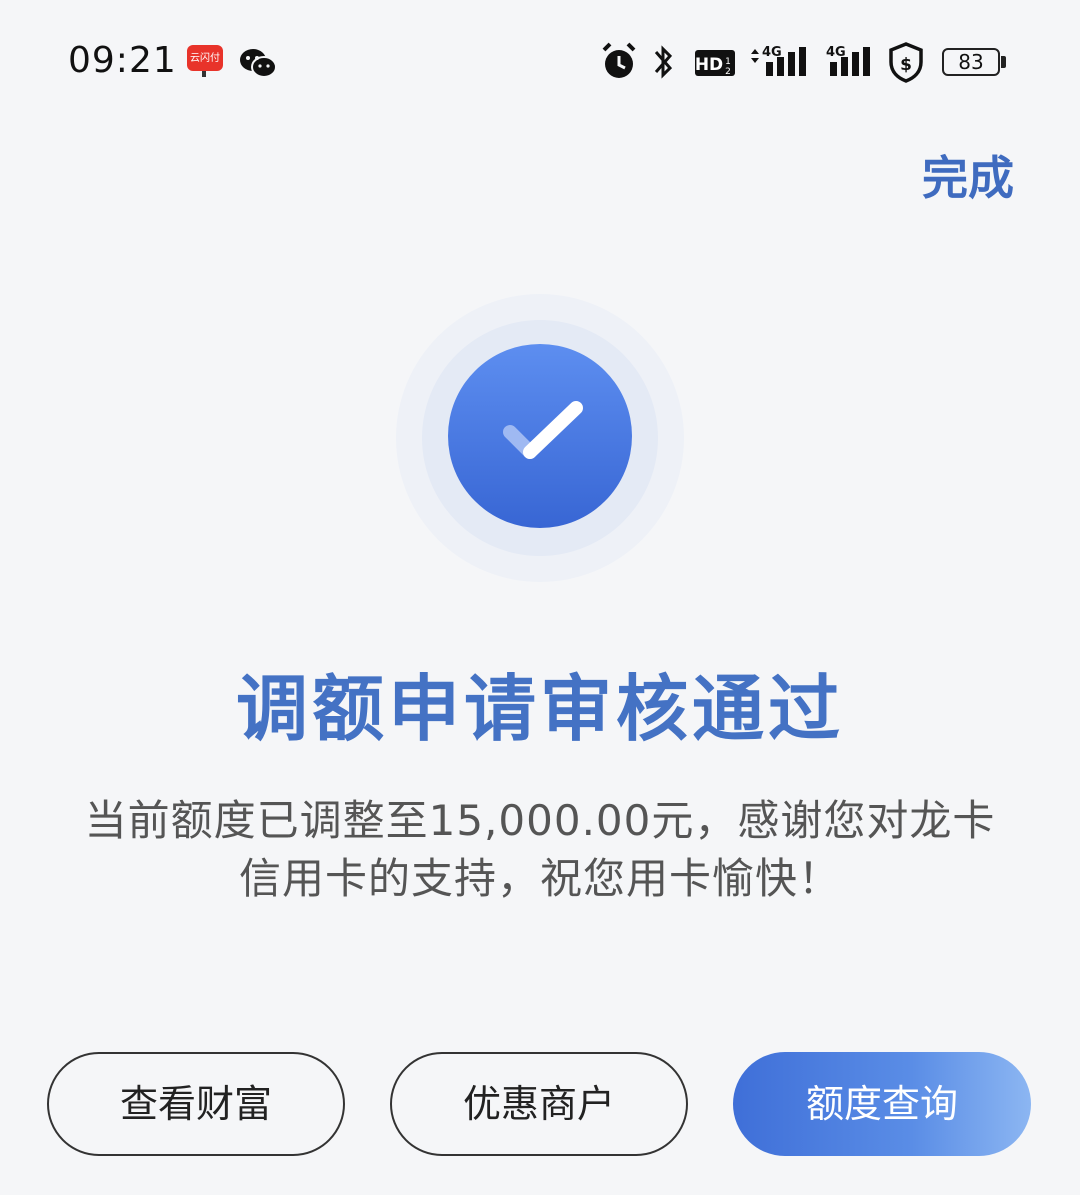  I want to click on status-time: 09:21, so click(122, 60).